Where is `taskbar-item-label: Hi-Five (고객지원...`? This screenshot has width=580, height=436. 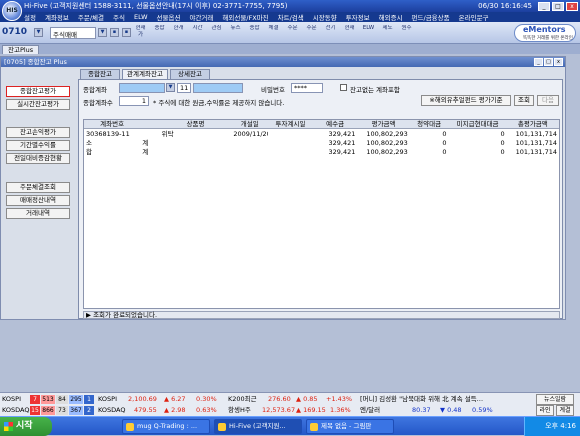 taskbar-item-label: Hi-Five (고객지원... is located at coordinates (257, 426).